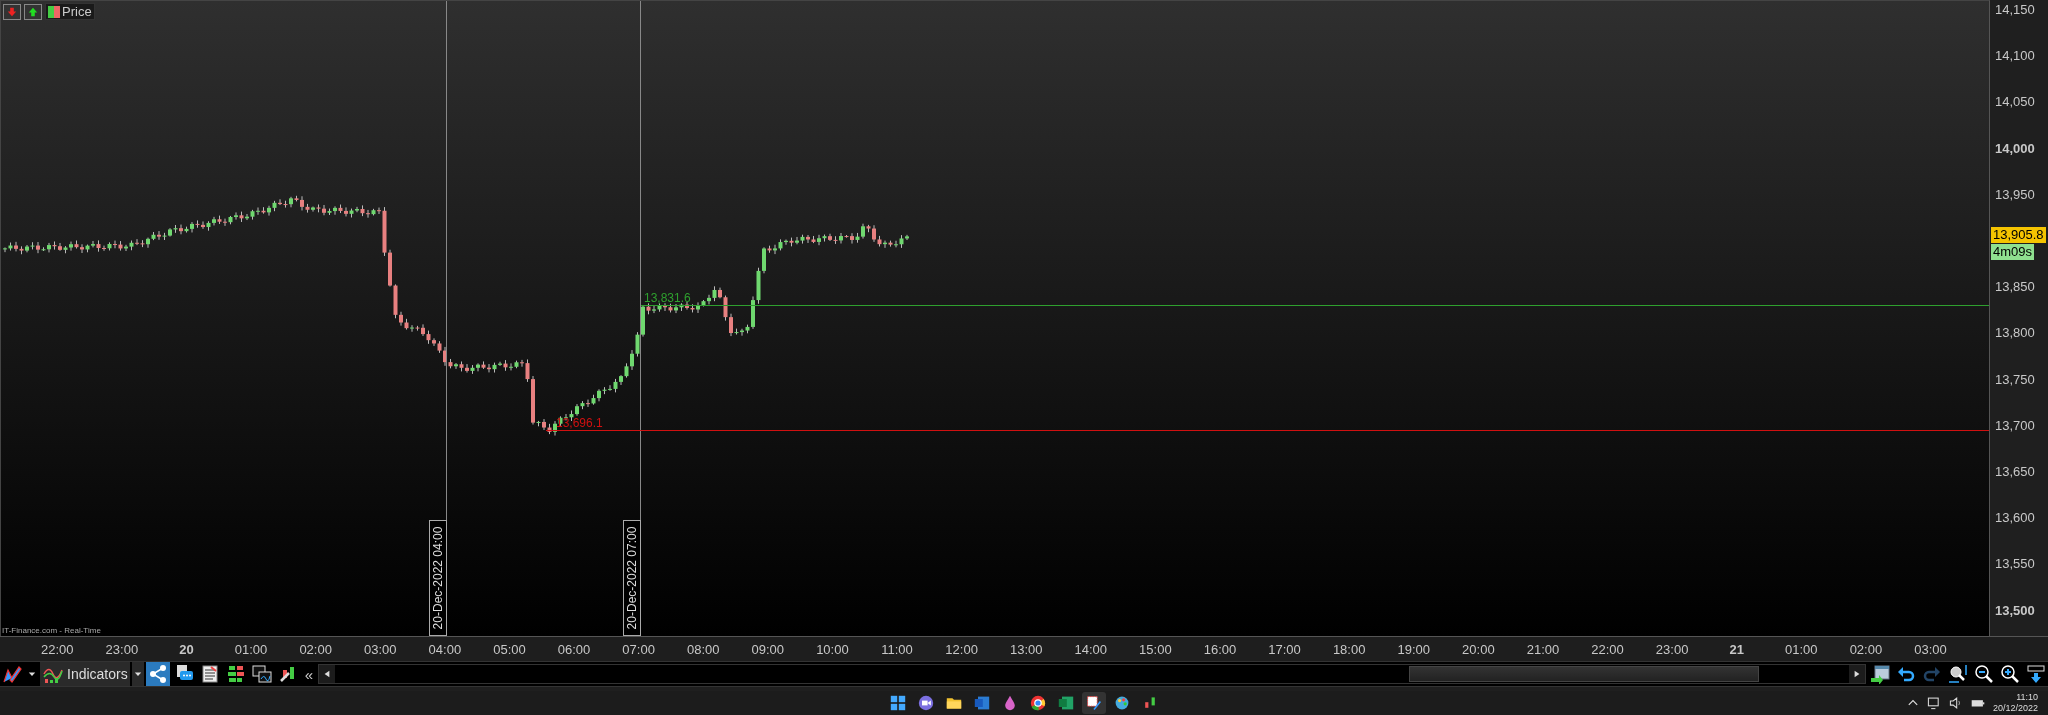  I want to click on clock-time: 11:10, so click(2027, 697).